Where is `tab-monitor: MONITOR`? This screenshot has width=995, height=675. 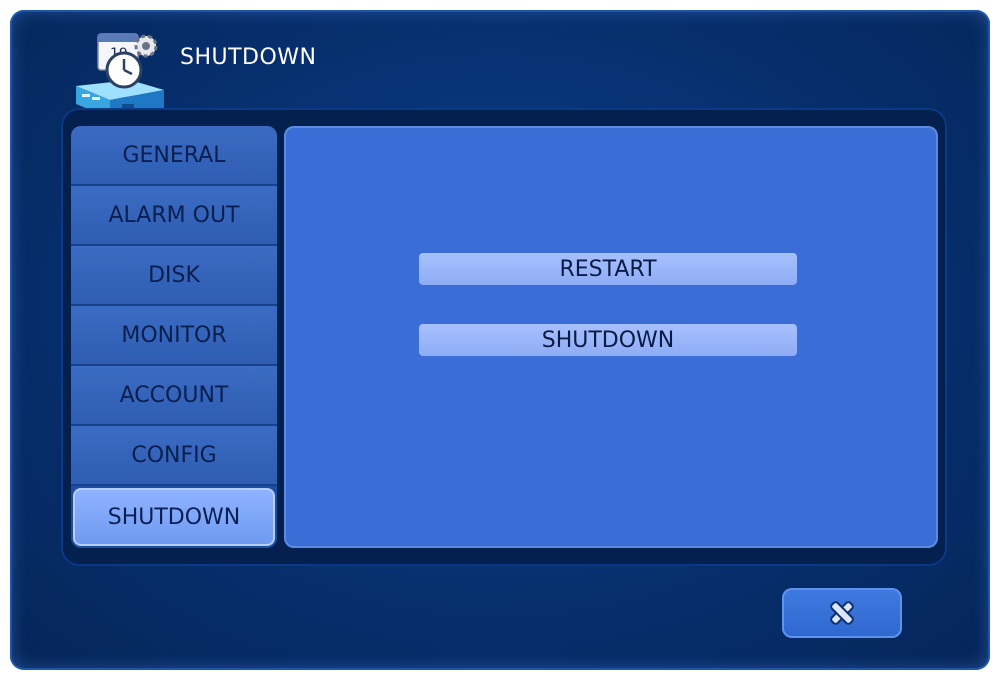
tab-monitor: MONITOR is located at coordinates (174, 336).